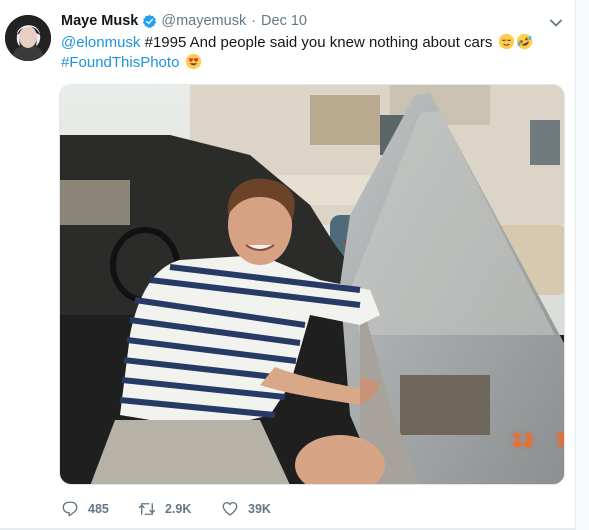  Describe the element at coordinates (259, 509) in the screenshot. I see `like-count: 39K` at that location.